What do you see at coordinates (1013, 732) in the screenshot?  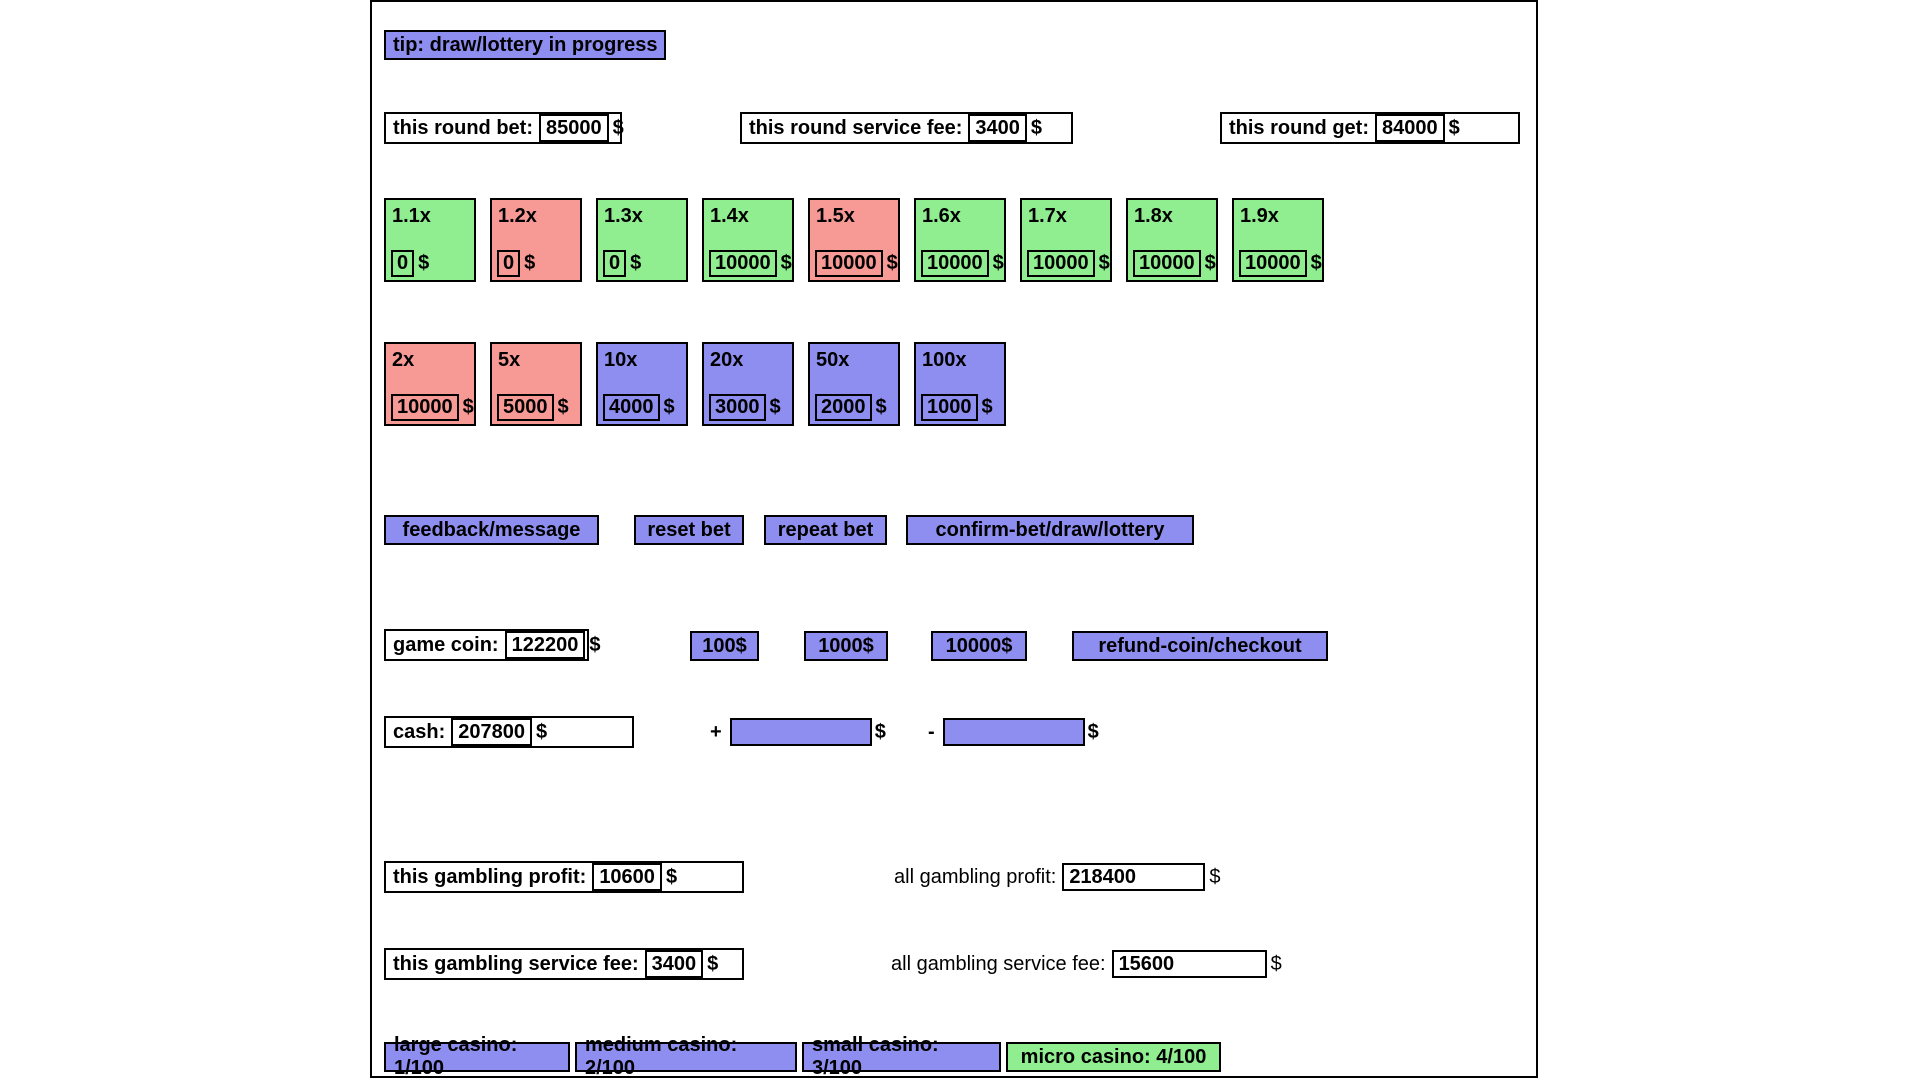 I see `cash-withdraw-input` at bounding box center [1013, 732].